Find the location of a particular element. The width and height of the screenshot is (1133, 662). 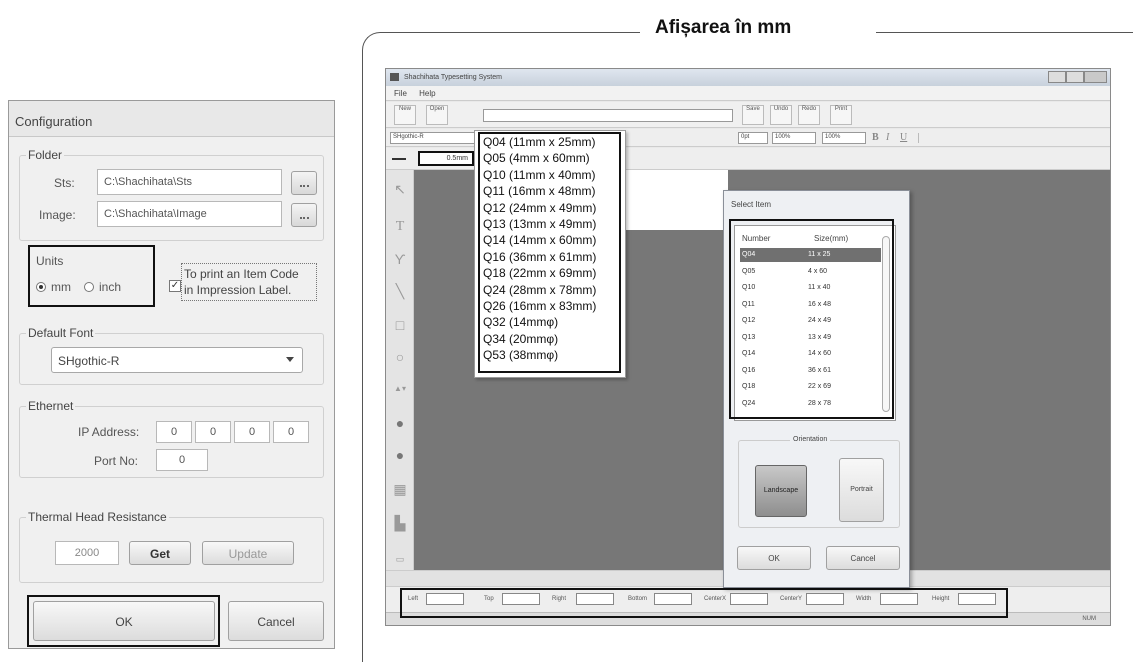

width-scale-field: 100% is located at coordinates (794, 138).